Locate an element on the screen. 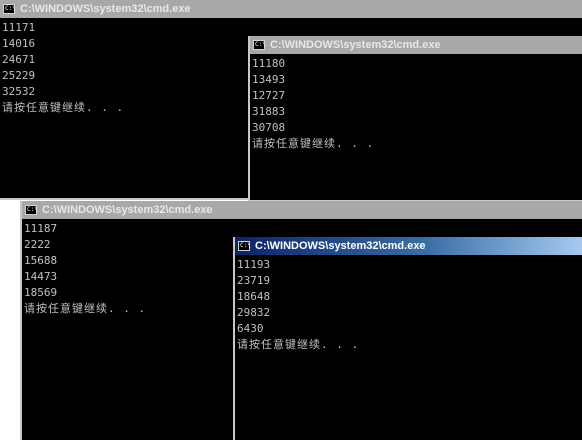  output-line: 31883 is located at coordinates (269, 111).